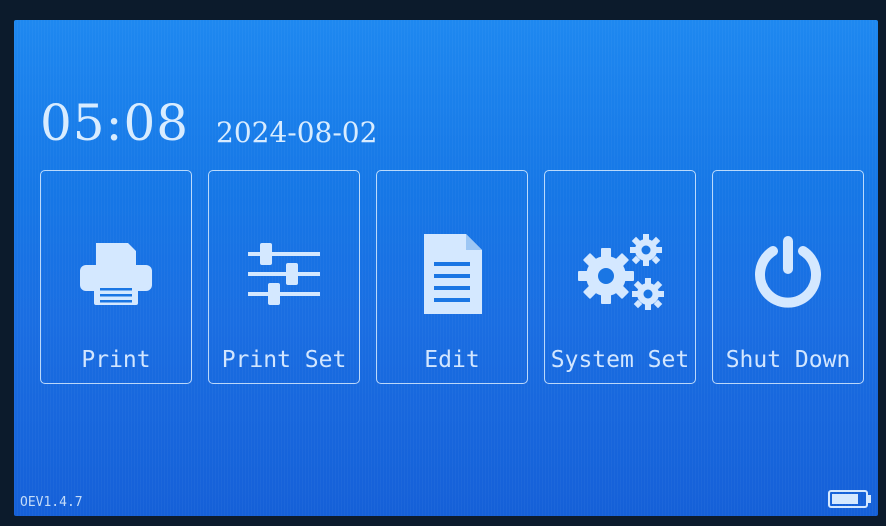  Describe the element at coordinates (284, 274) in the screenshot. I see `sliders-icon` at that location.